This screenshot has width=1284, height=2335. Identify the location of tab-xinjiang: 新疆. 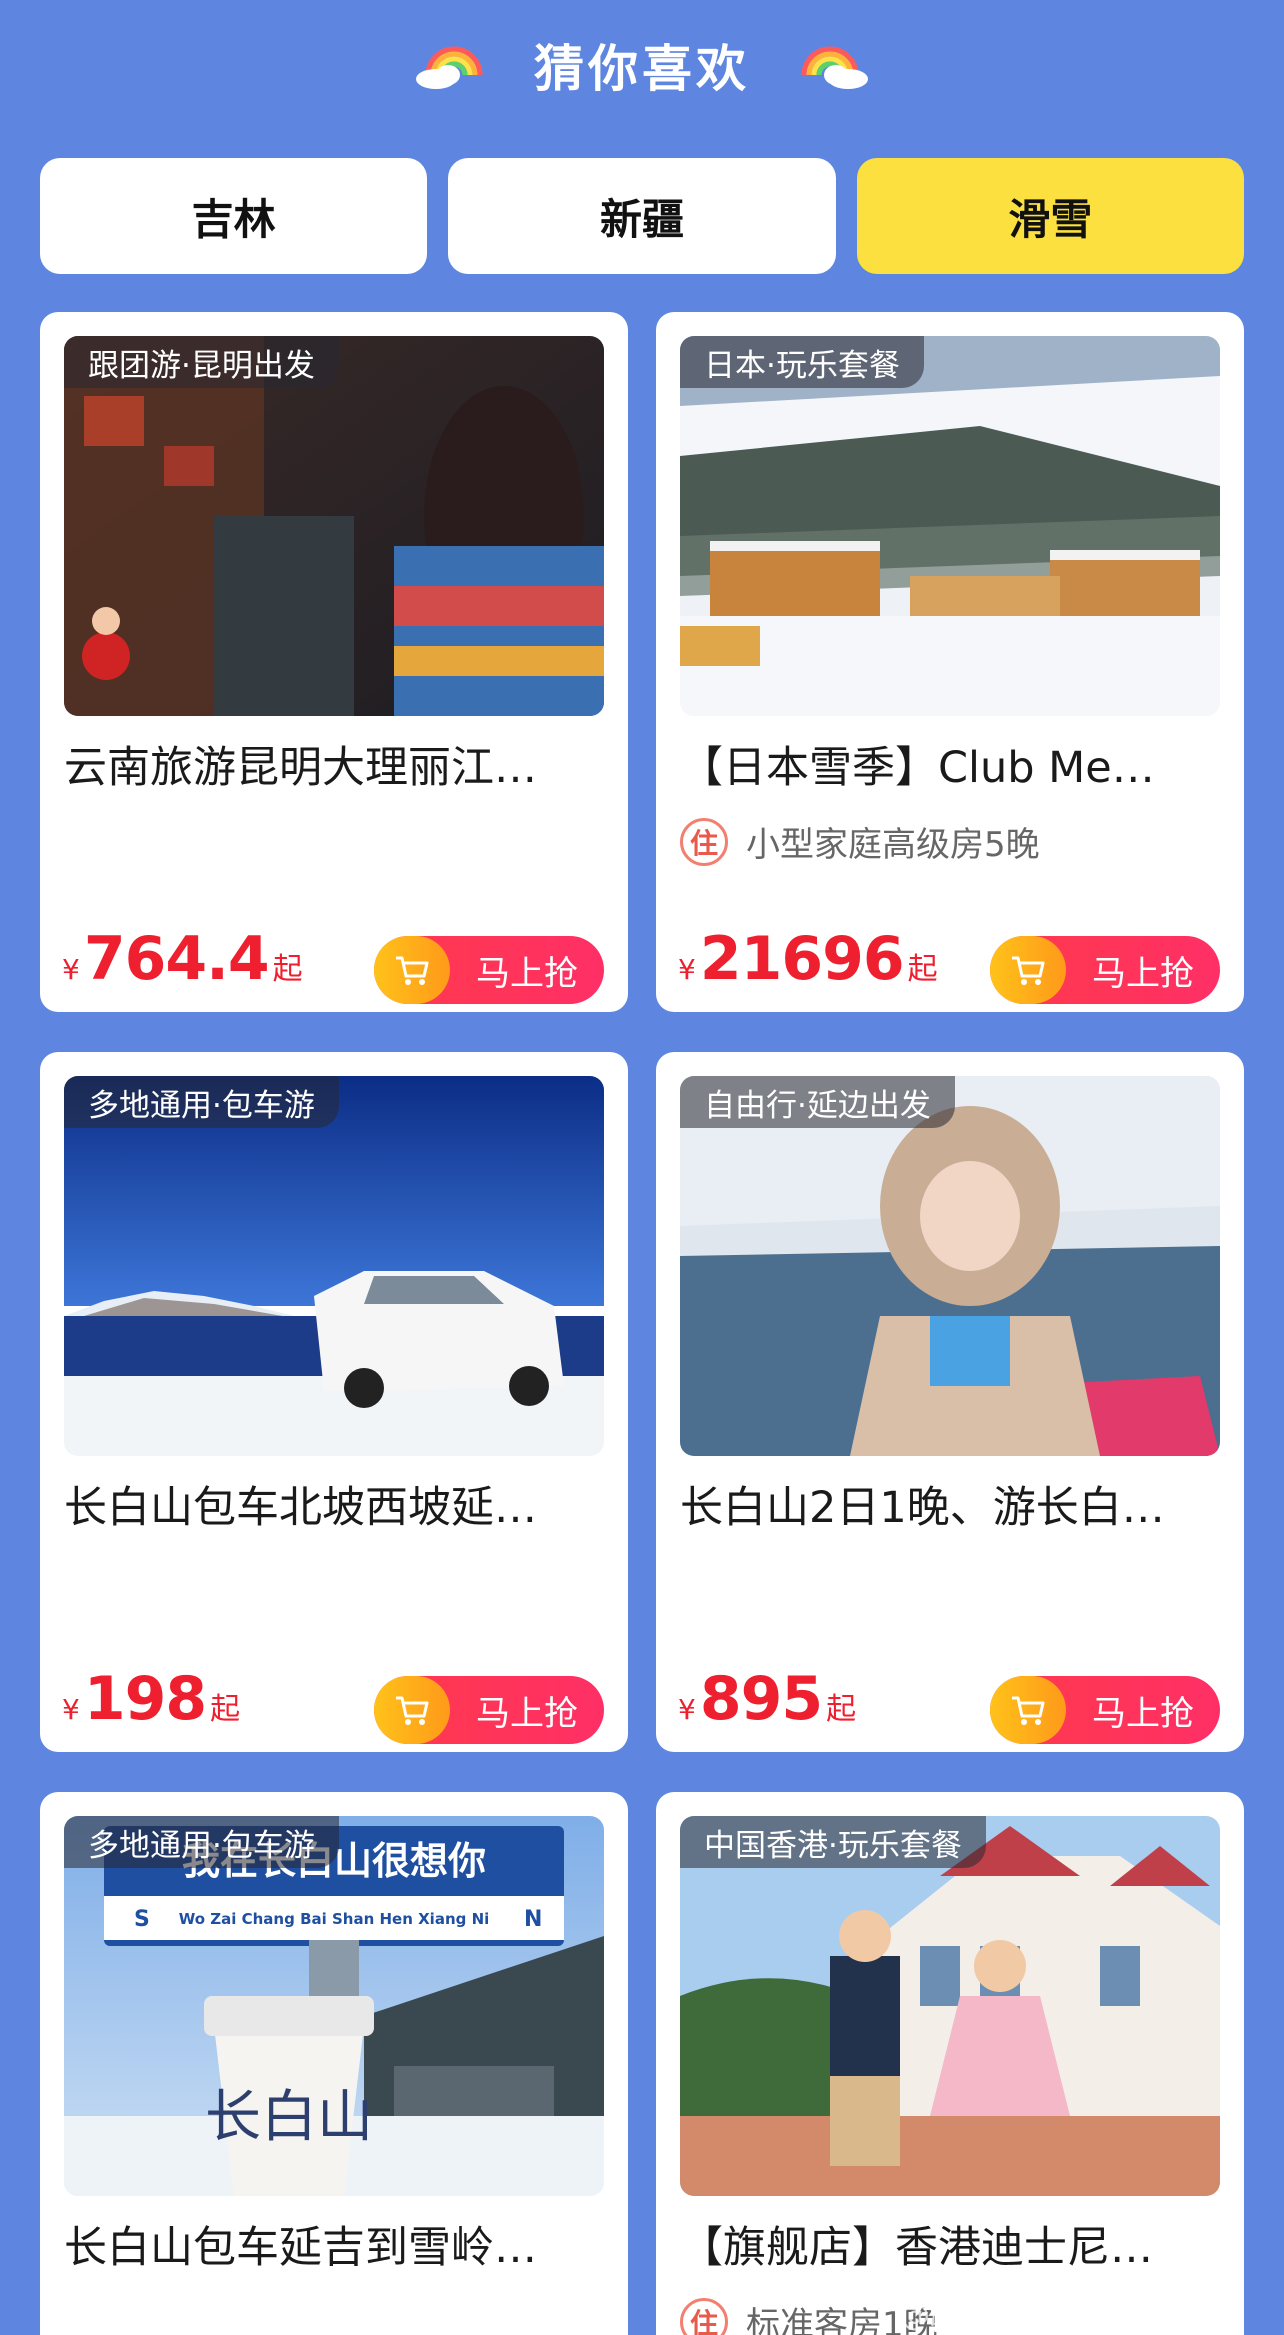
(642, 216).